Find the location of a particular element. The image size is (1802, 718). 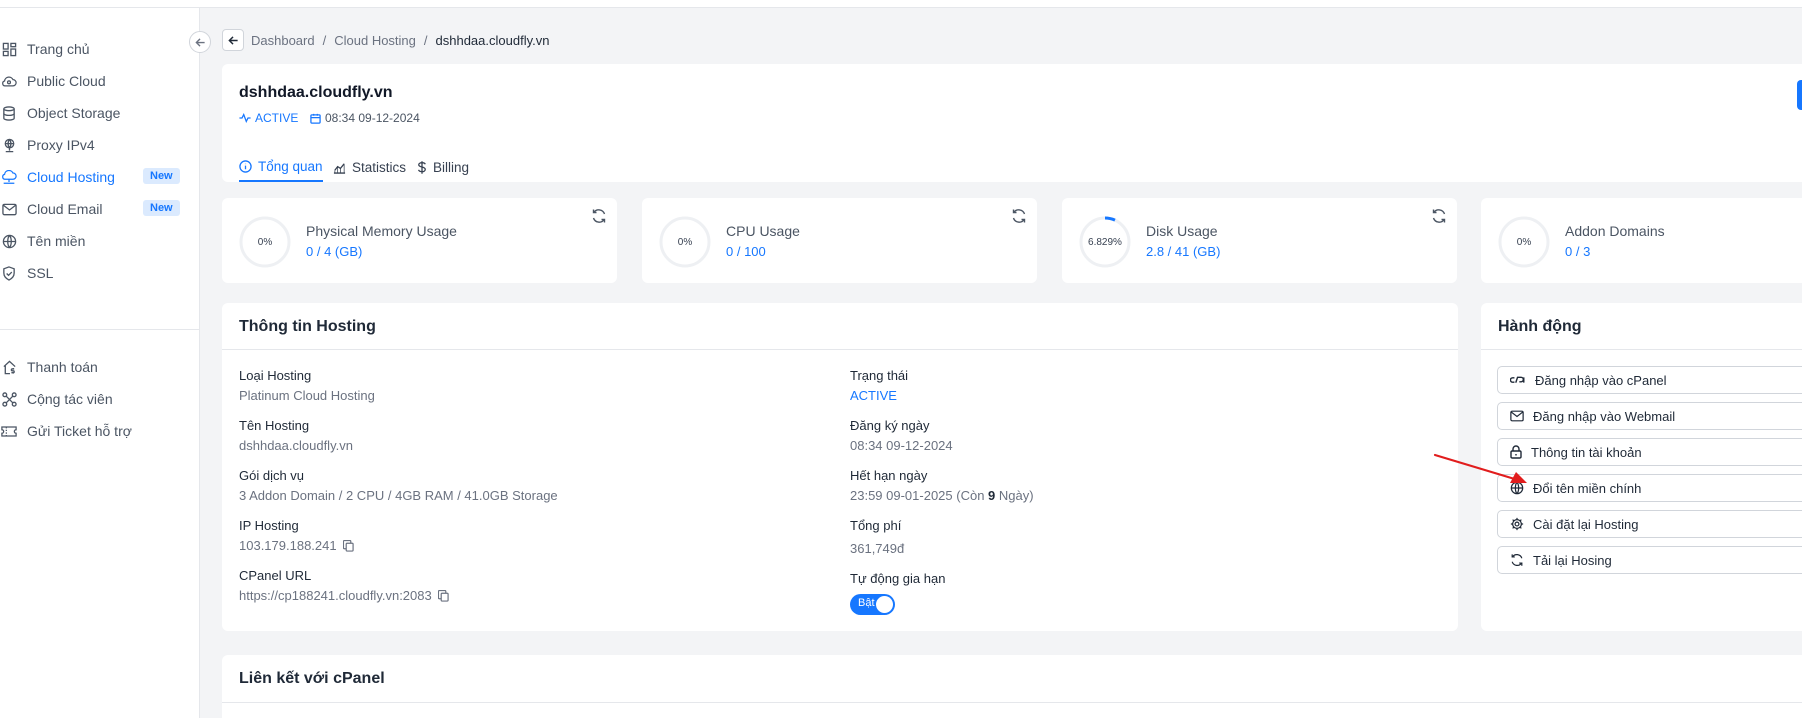

tab-overview: Tổng quan is located at coordinates (281, 167).